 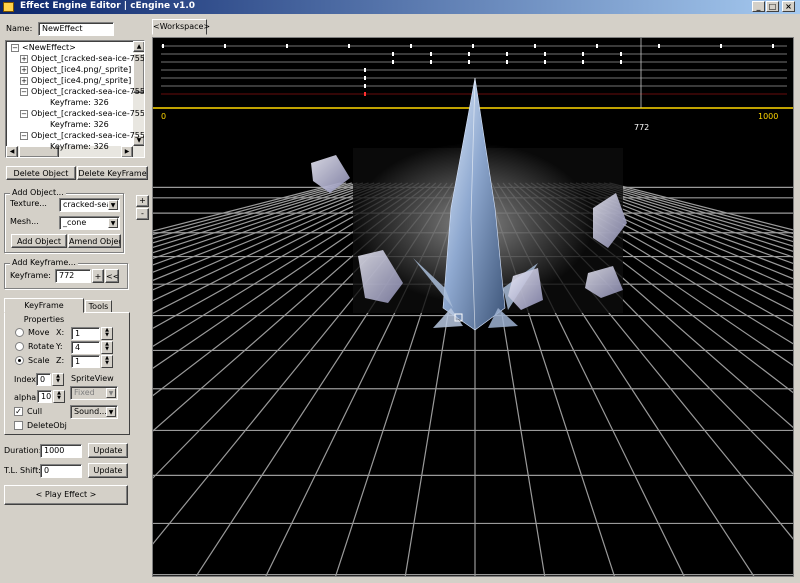 I want to click on cull-checkbox: ✓, so click(x=18, y=411).